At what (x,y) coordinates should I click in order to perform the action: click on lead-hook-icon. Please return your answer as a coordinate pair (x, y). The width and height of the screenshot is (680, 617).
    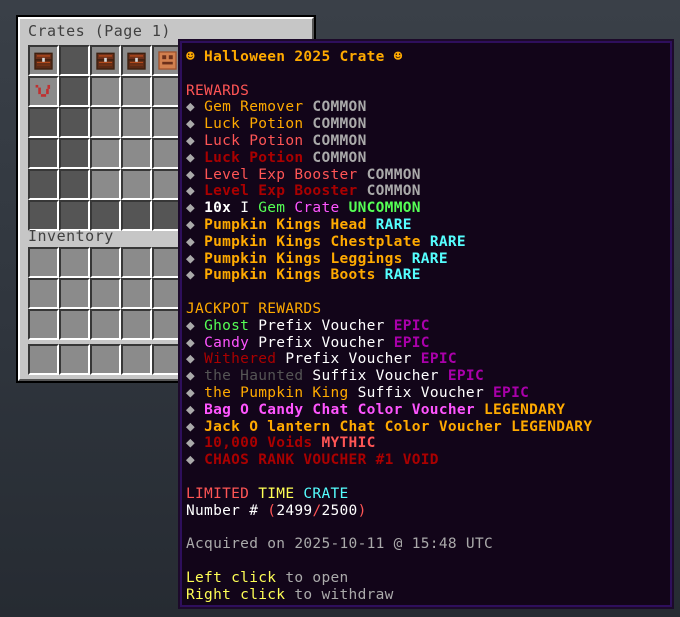
    Looking at the image, I should click on (43, 90).